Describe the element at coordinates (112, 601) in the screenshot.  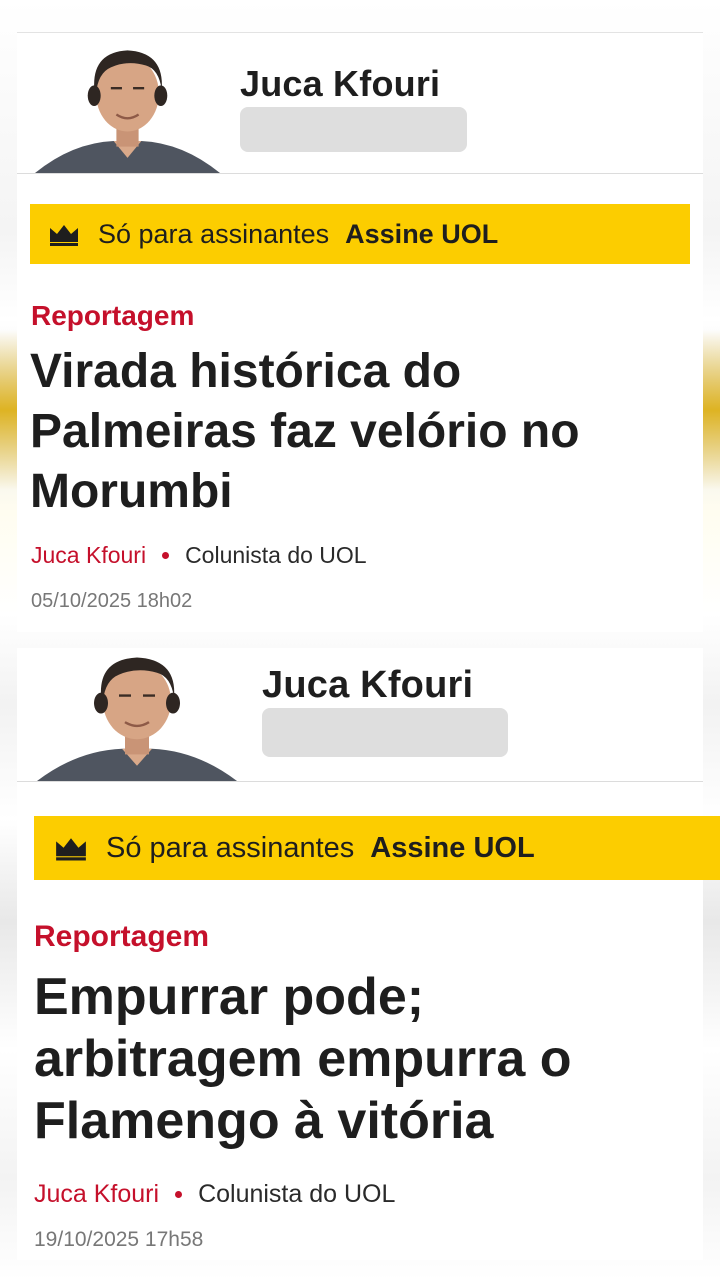
I see `publish-date: 05/10/2025 18h02` at that location.